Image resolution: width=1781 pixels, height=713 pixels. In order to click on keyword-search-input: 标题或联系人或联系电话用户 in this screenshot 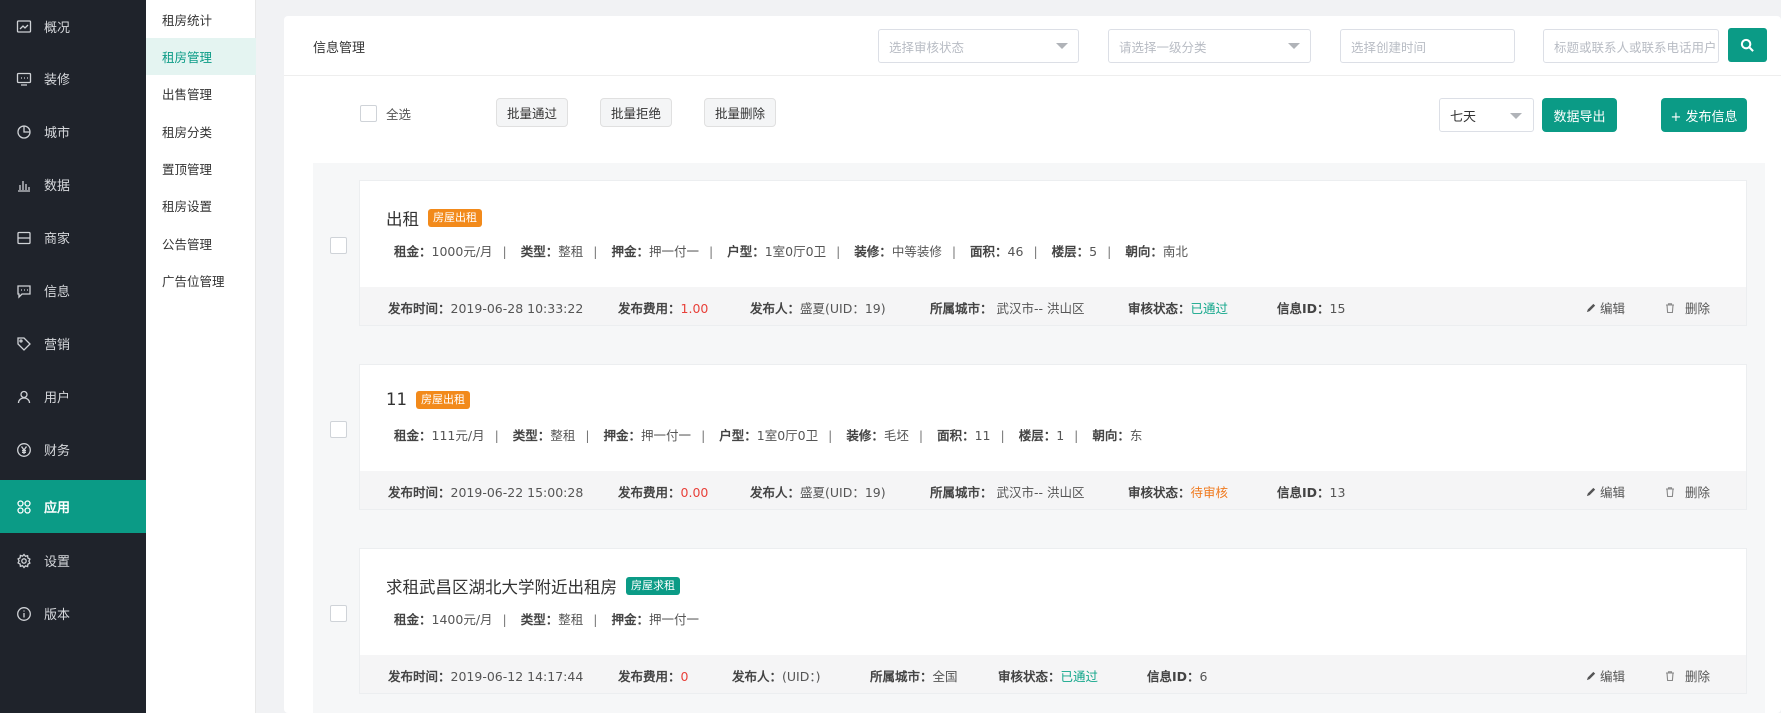, I will do `click(1631, 46)`.